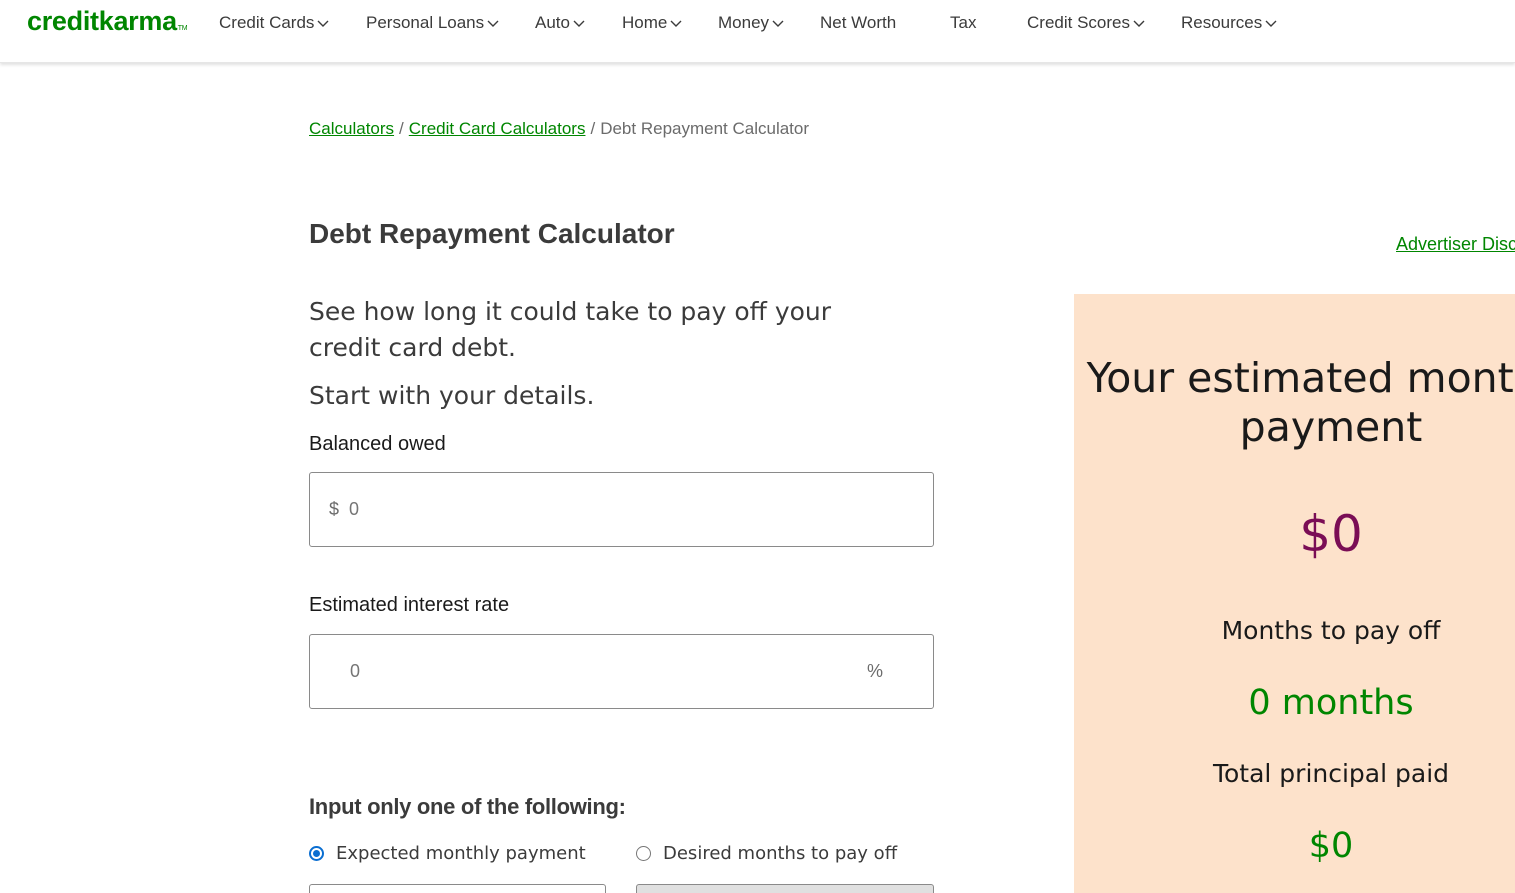 The height and width of the screenshot is (893, 1515). I want to click on radio-label: Desired months to pay off, so click(780, 853).